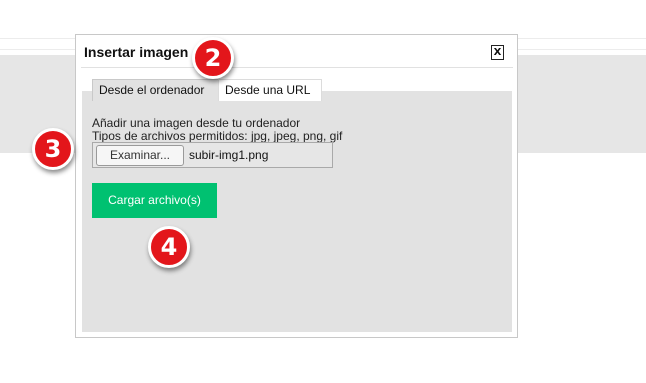  What do you see at coordinates (155, 90) in the screenshot?
I see `tab-from-computer: Desde el ordenador` at bounding box center [155, 90].